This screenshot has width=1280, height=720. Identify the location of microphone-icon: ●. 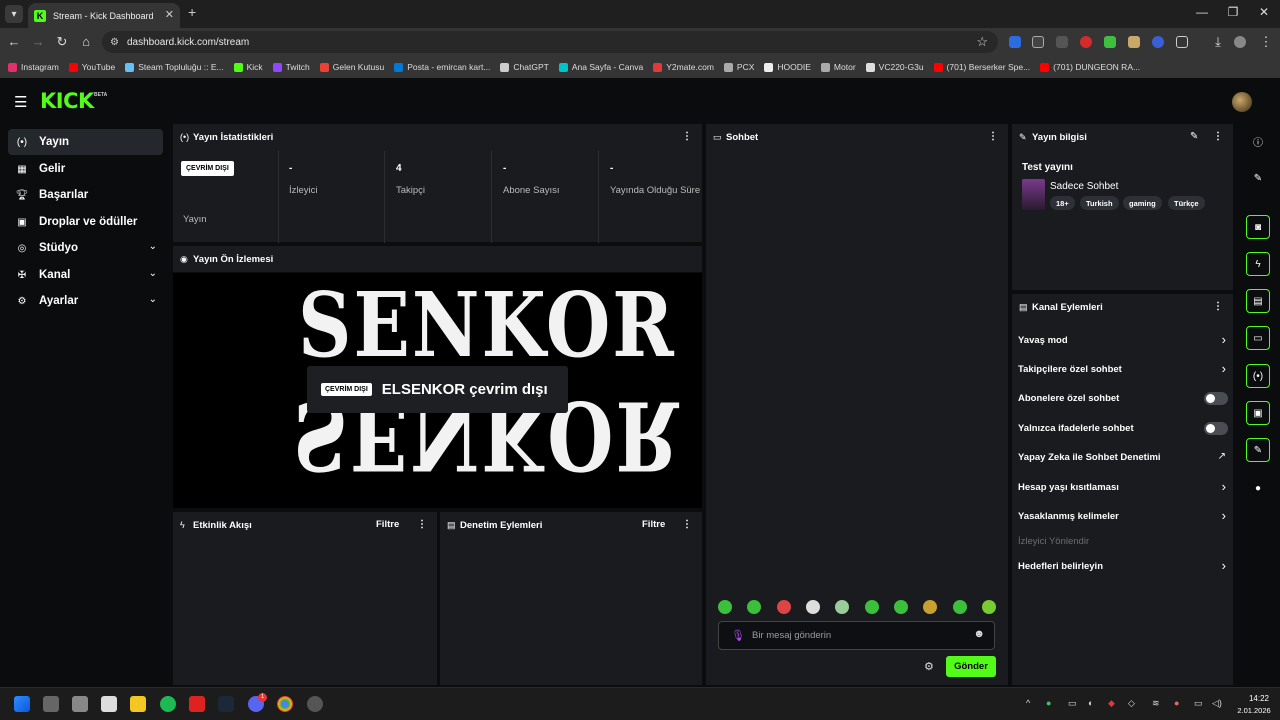
(1176, 703).